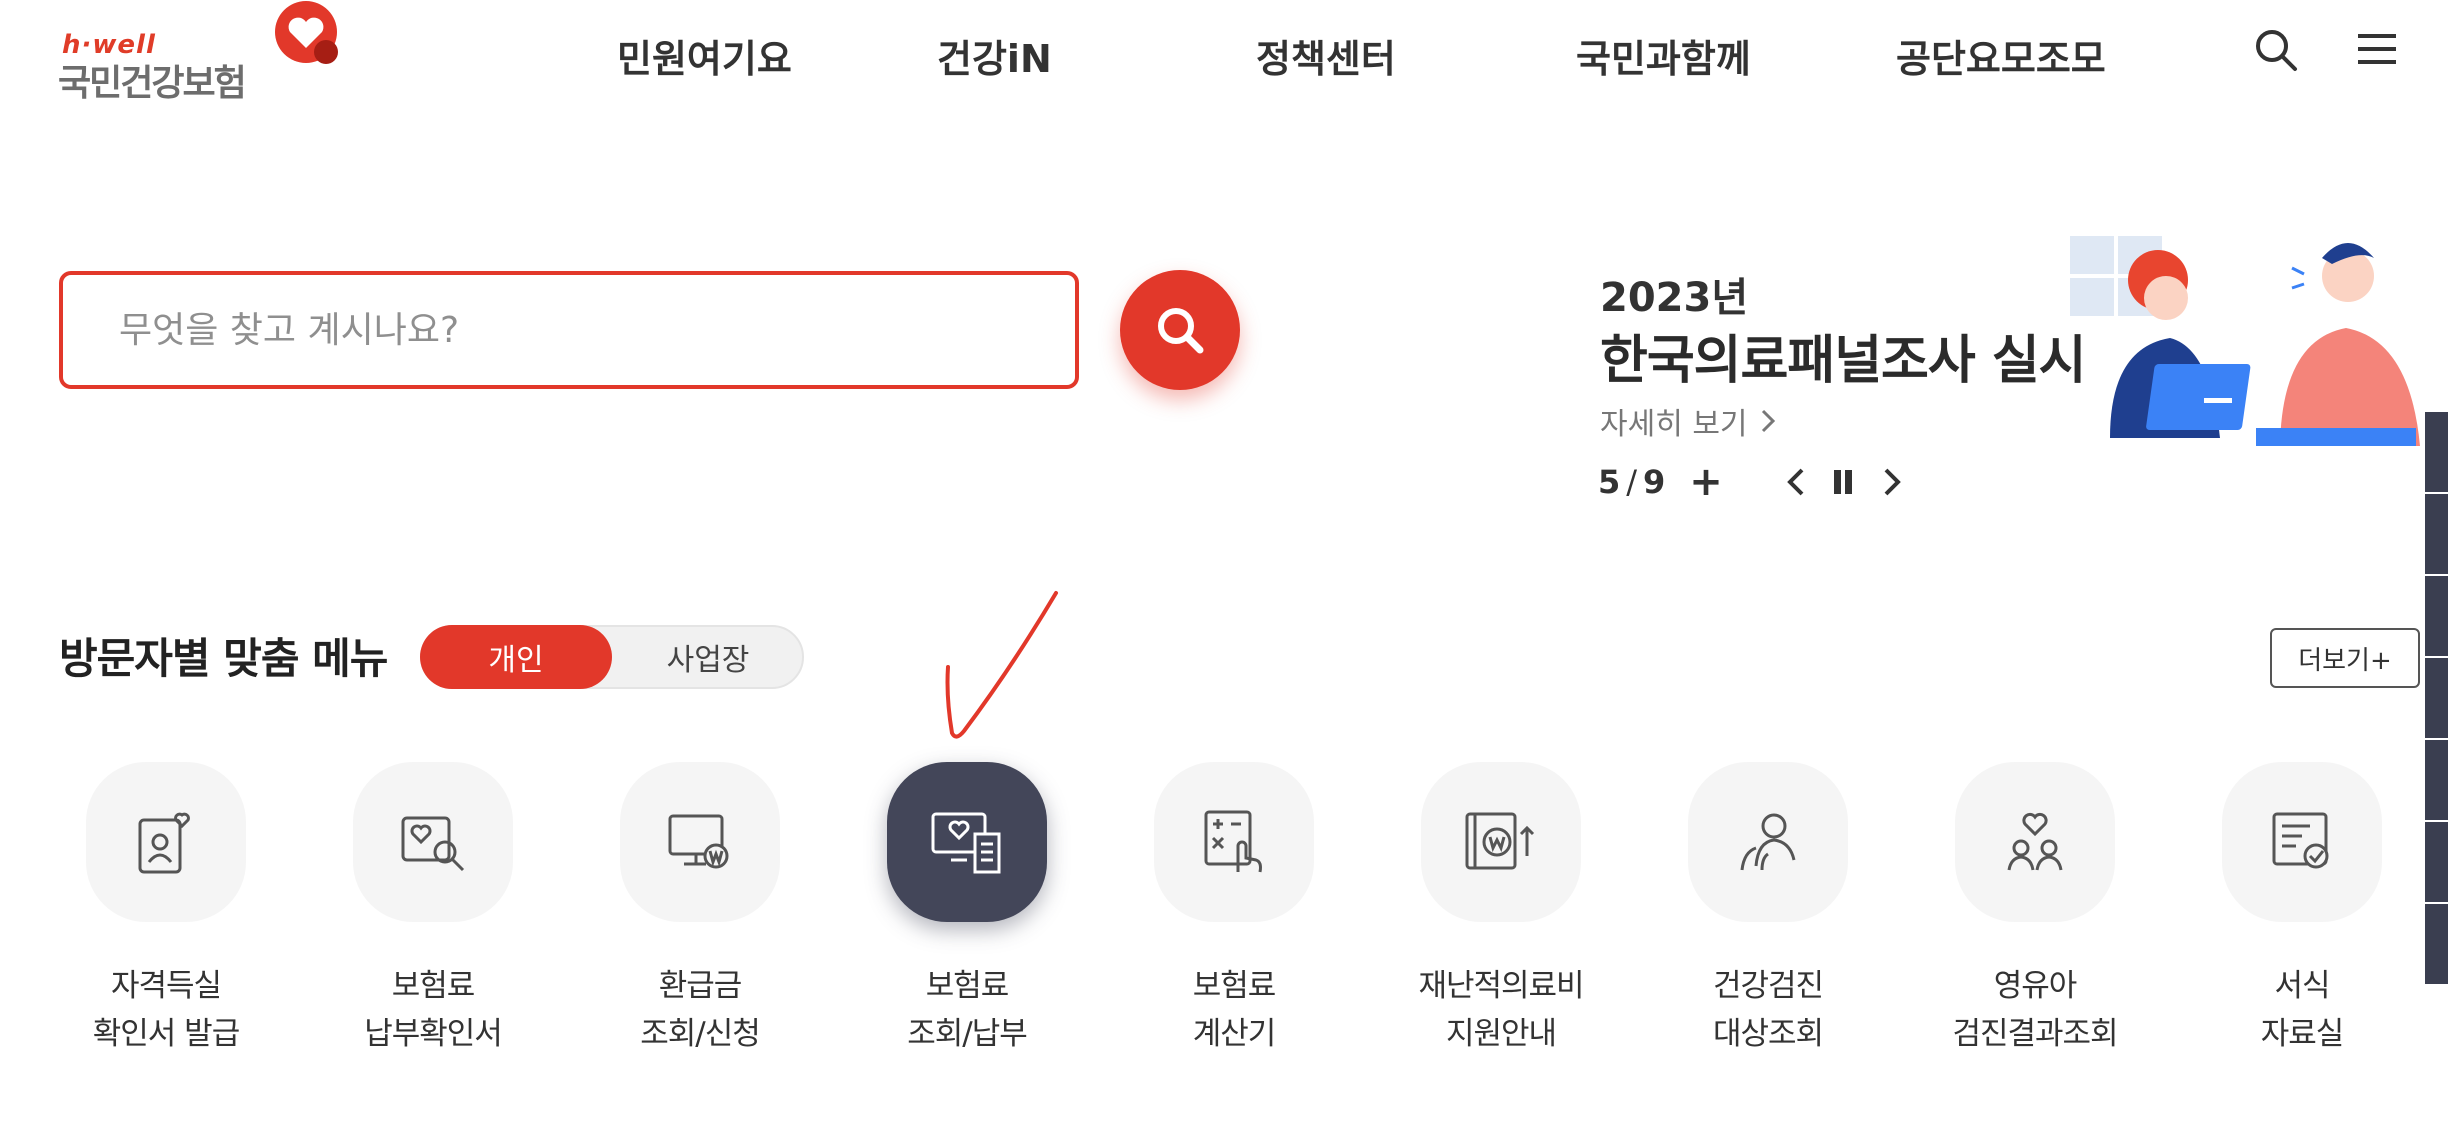 This screenshot has width=2448, height=1144. Describe the element at coordinates (1326, 55) in the screenshot. I see `nav-item-policy: 정책센터` at that location.